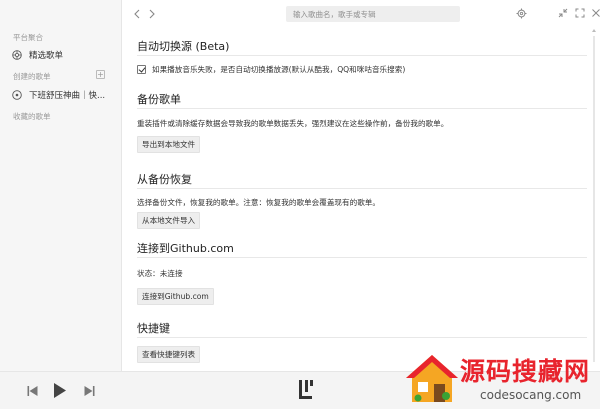 Image resolution: width=600 pixels, height=409 pixels. Describe the element at coordinates (563, 13) in the screenshot. I see `minimize-icon` at that location.